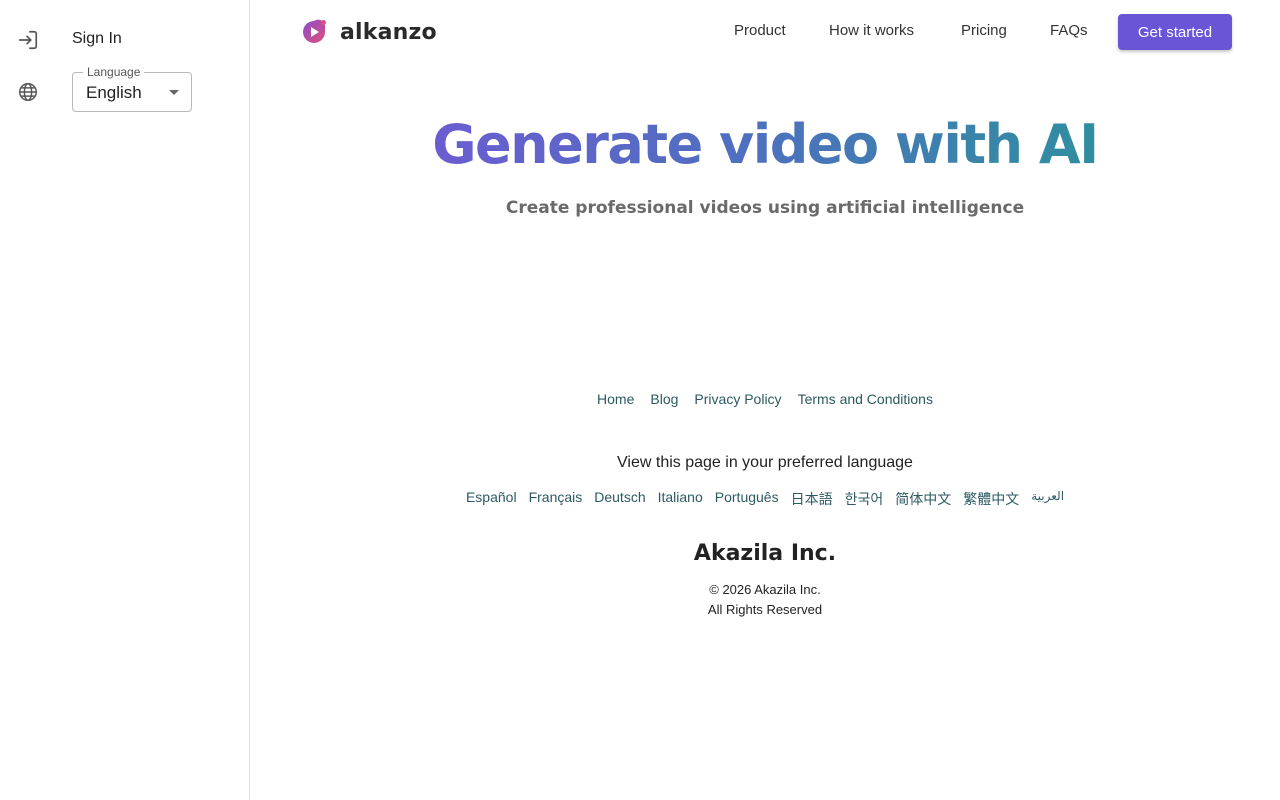 The width and height of the screenshot is (1280, 800). Describe the element at coordinates (1069, 32) in the screenshot. I see `nav-faqs: FAQs` at that location.